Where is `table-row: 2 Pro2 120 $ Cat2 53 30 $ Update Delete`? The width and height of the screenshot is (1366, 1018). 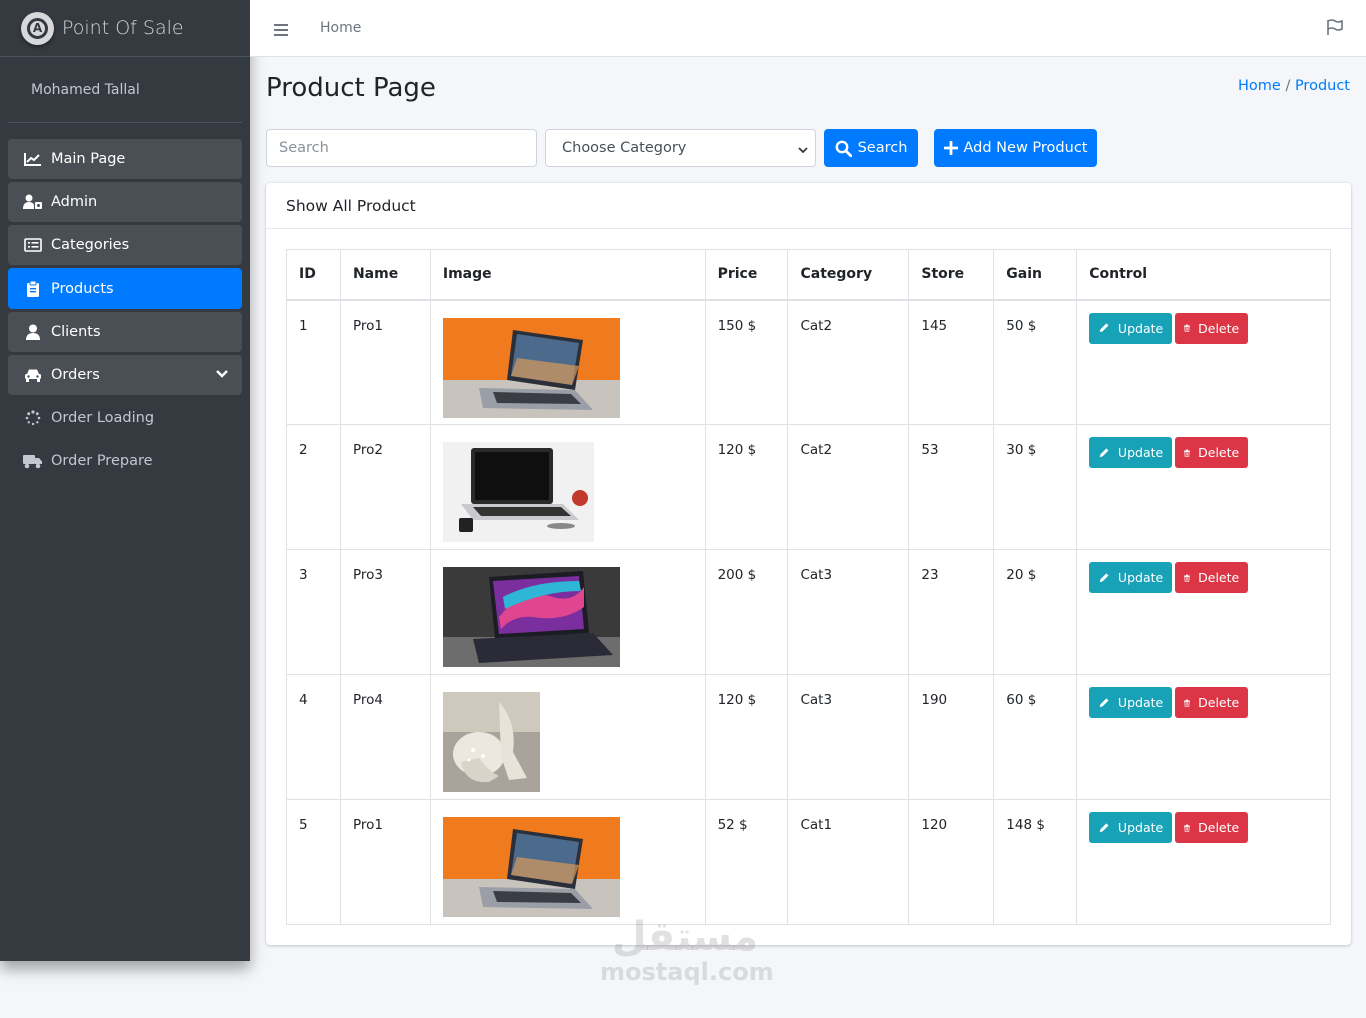
table-row: 2 Pro2 120 $ Cat2 53 30 $ Update Delete is located at coordinates (808, 487).